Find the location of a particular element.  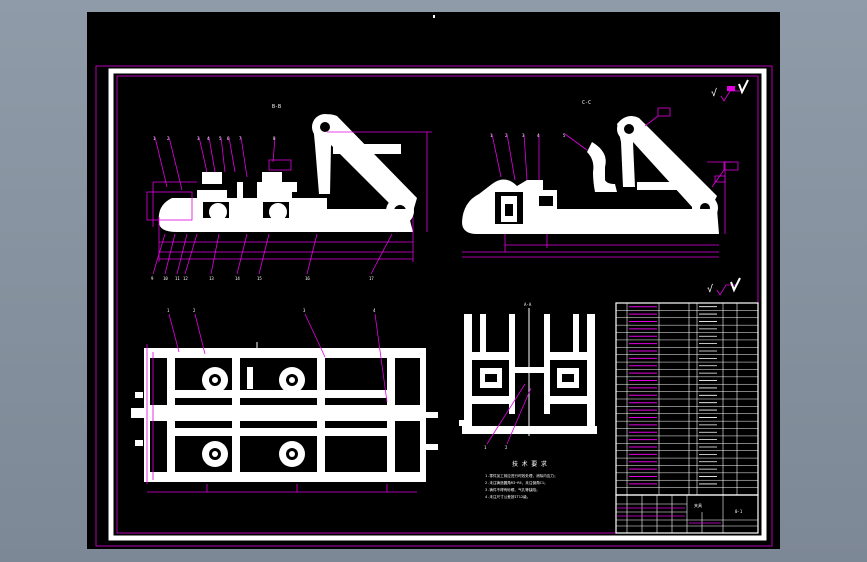

roughness-symbol-top: √ is located at coordinates (730, 90).